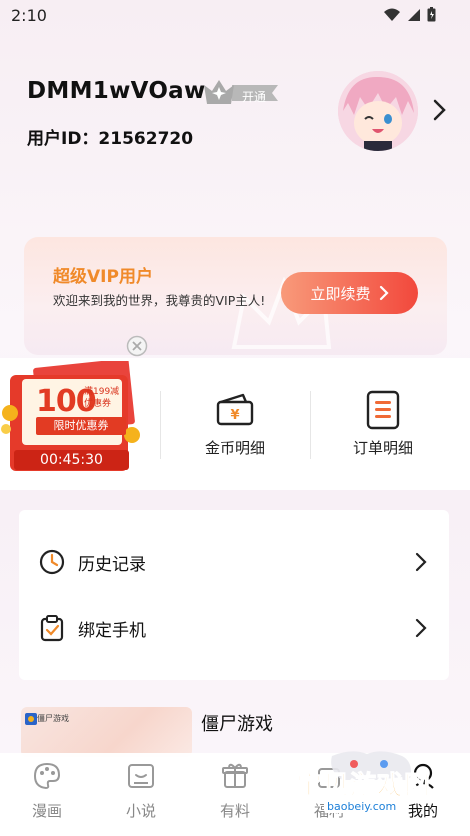 This screenshot has width=470, height=836. What do you see at coordinates (340, 293) in the screenshot?
I see `renew-button-label: 立即续费` at bounding box center [340, 293].